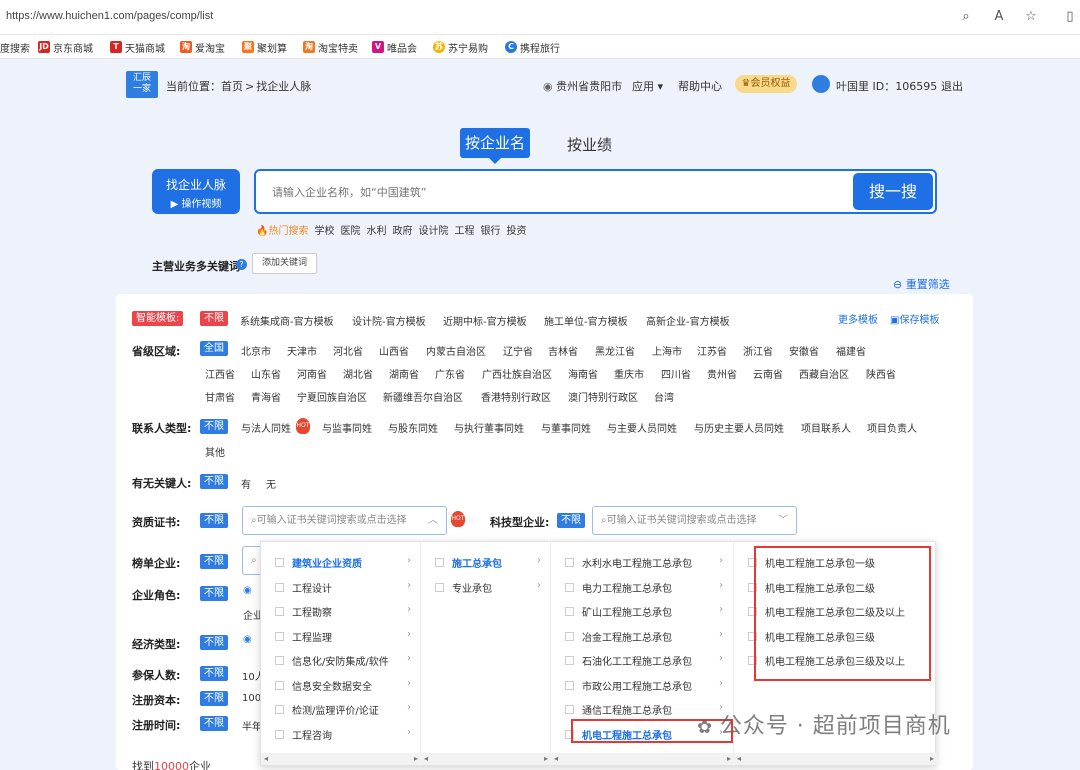 The width and height of the screenshot is (1080, 770). Describe the element at coordinates (1031, 17) in the screenshot. I see `favorite-star-icon: ☆` at that location.